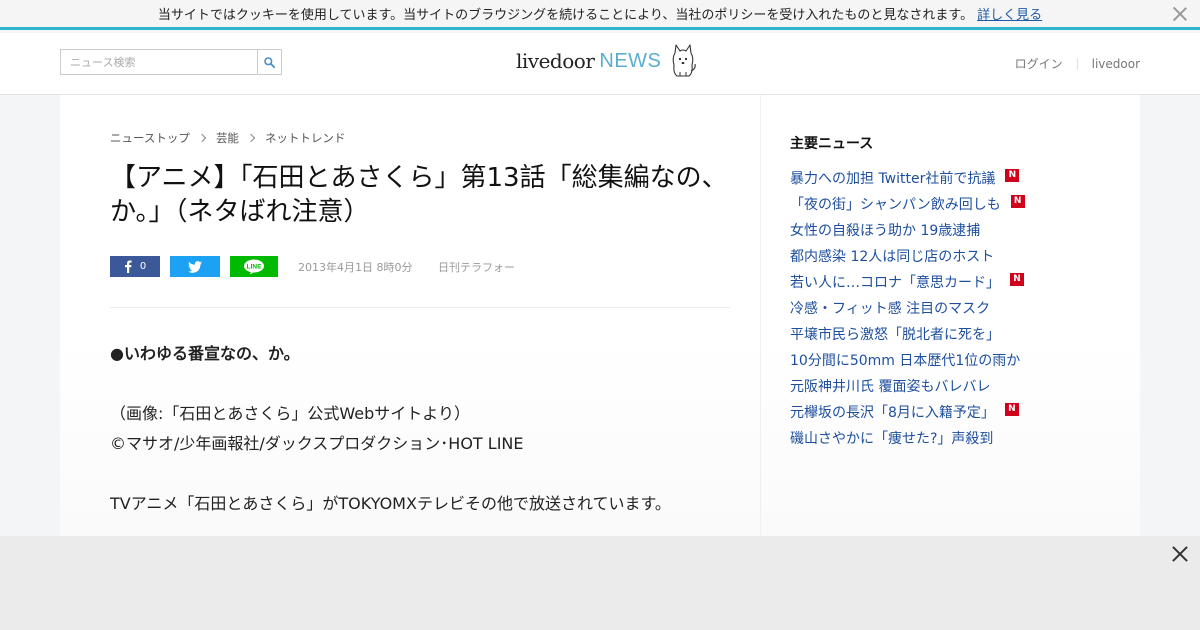 The width and height of the screenshot is (1200, 630). I want to click on twitter-icon, so click(195, 266).